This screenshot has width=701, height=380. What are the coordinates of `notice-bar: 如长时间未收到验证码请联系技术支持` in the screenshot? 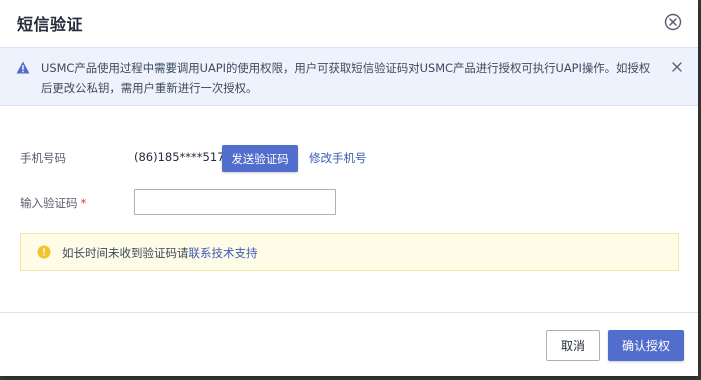 It's located at (349, 252).